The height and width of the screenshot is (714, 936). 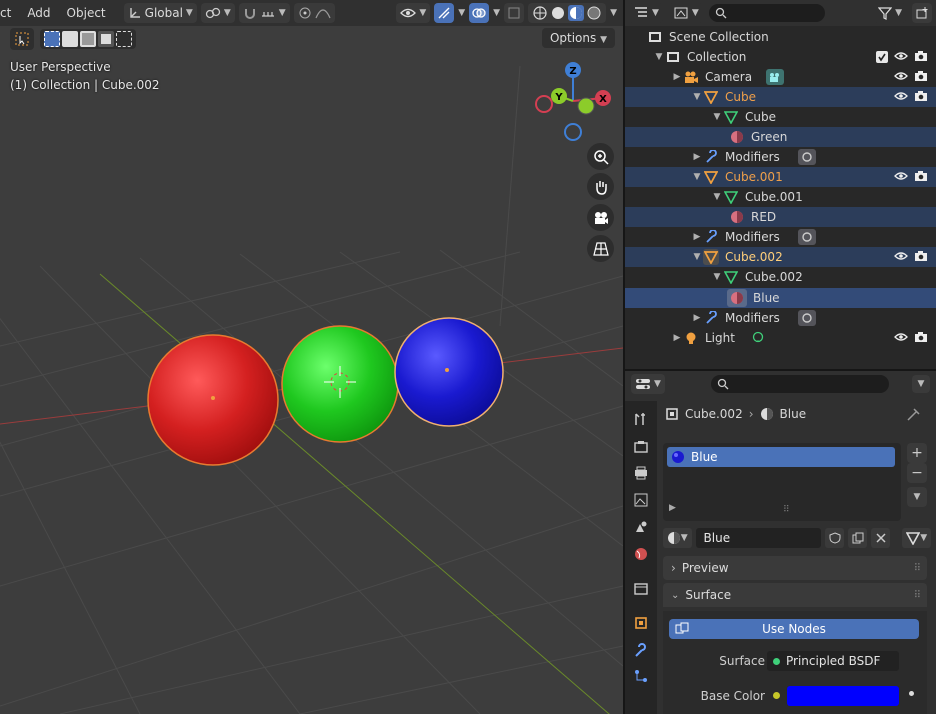 I want to click on tab-scene, so click(x=641, y=527).